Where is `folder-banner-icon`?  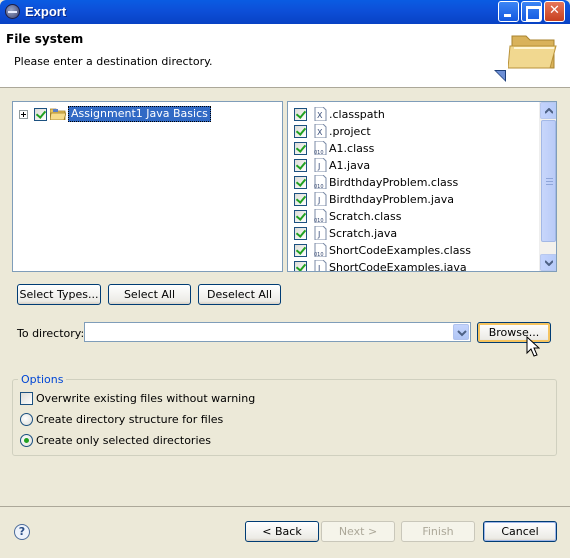
folder-banner-icon is located at coordinates (532, 52).